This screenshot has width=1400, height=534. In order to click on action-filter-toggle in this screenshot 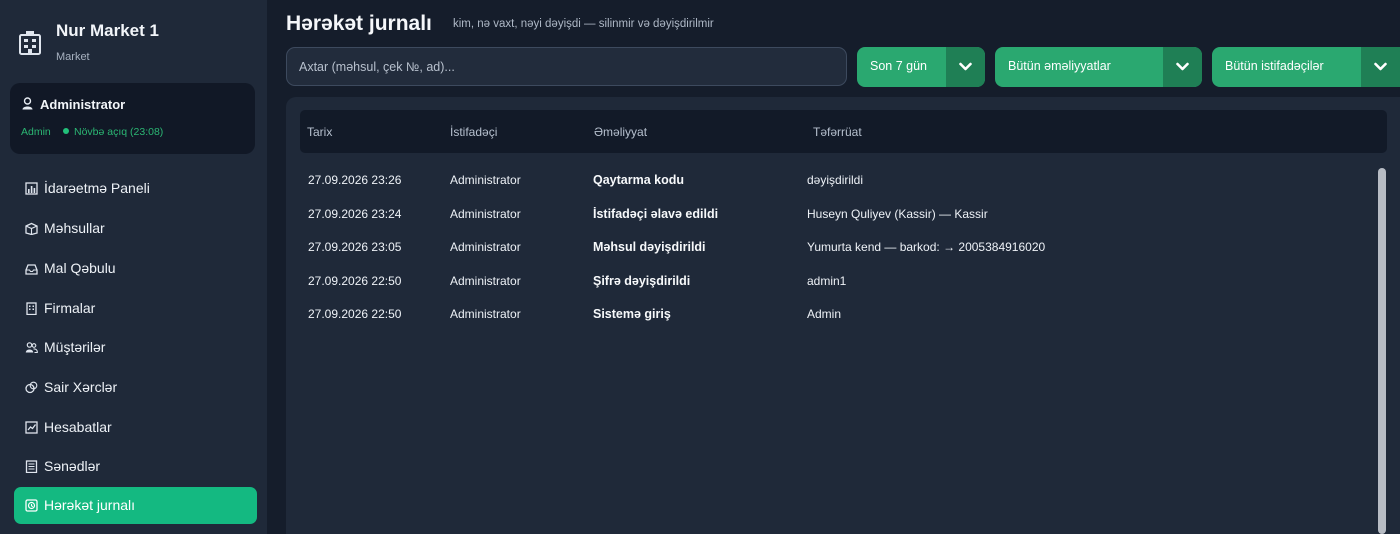, I will do `click(1182, 67)`.